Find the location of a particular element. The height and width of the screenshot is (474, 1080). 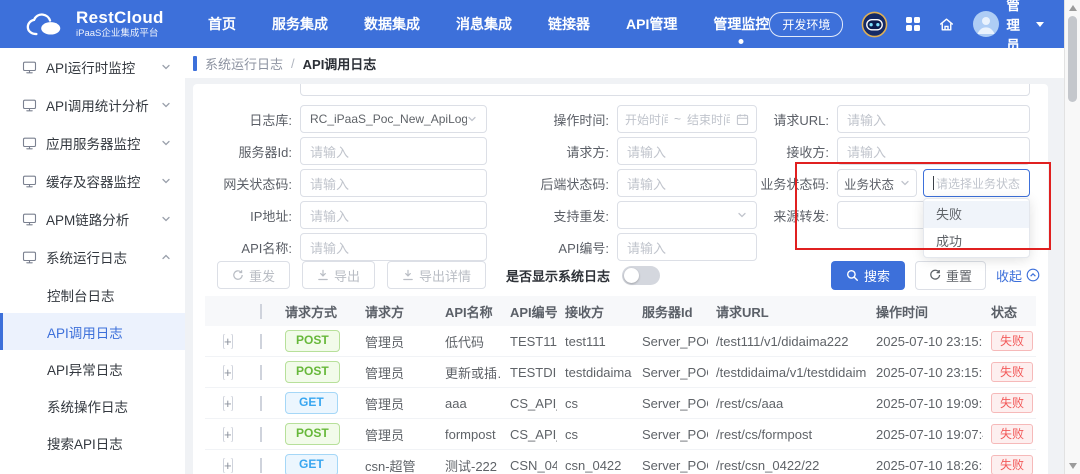

form-label-0-1: 操作时间: is located at coordinates (581, 120).